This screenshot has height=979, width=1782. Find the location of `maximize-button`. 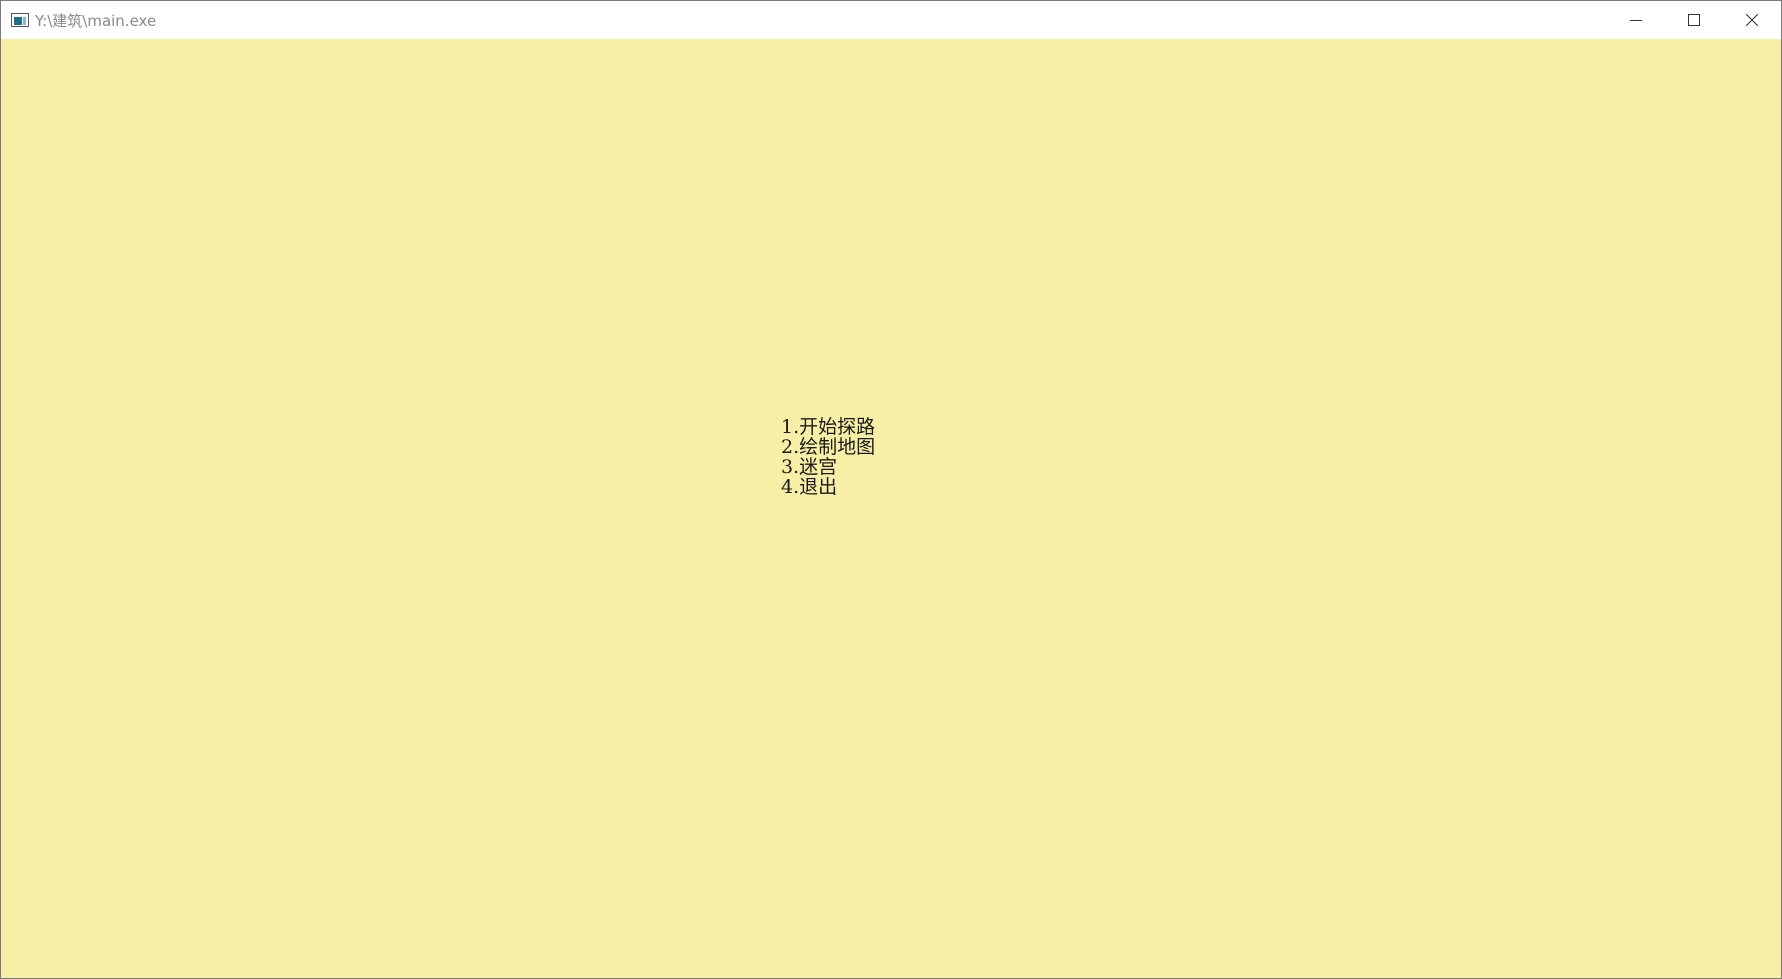

maximize-button is located at coordinates (1694, 20).